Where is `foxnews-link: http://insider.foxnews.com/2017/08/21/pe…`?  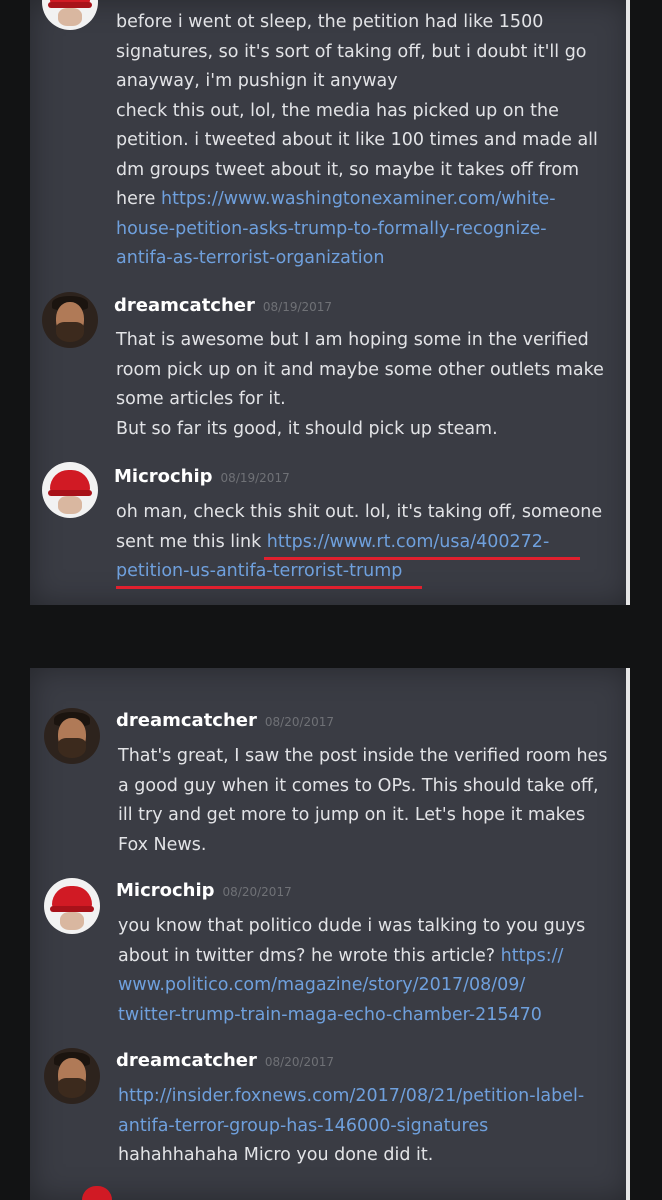
foxnews-link: http://insider.foxnews.com/2017/08/21/pe… is located at coordinates (351, 1096).